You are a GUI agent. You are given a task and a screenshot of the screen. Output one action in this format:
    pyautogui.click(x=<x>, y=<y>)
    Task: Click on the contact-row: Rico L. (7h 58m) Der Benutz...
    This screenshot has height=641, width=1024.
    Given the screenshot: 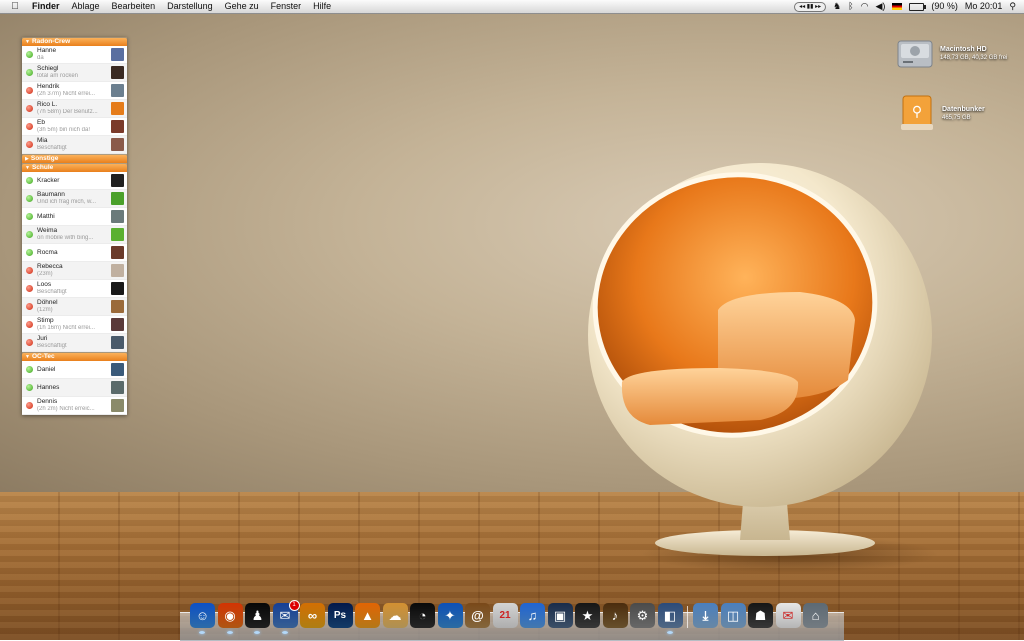 What is the action you would take?
    pyautogui.click(x=74, y=109)
    